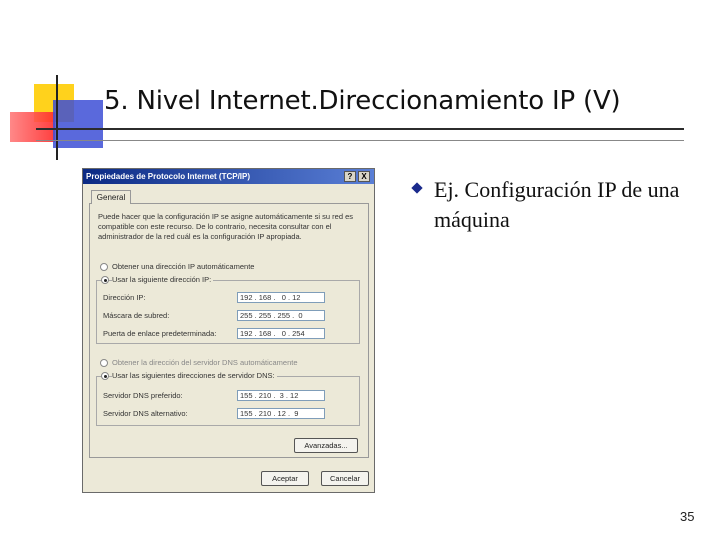  What do you see at coordinates (281, 413) in the screenshot?
I see `alternate-dns-input: 155 . 210 . 12 . 9` at bounding box center [281, 413].